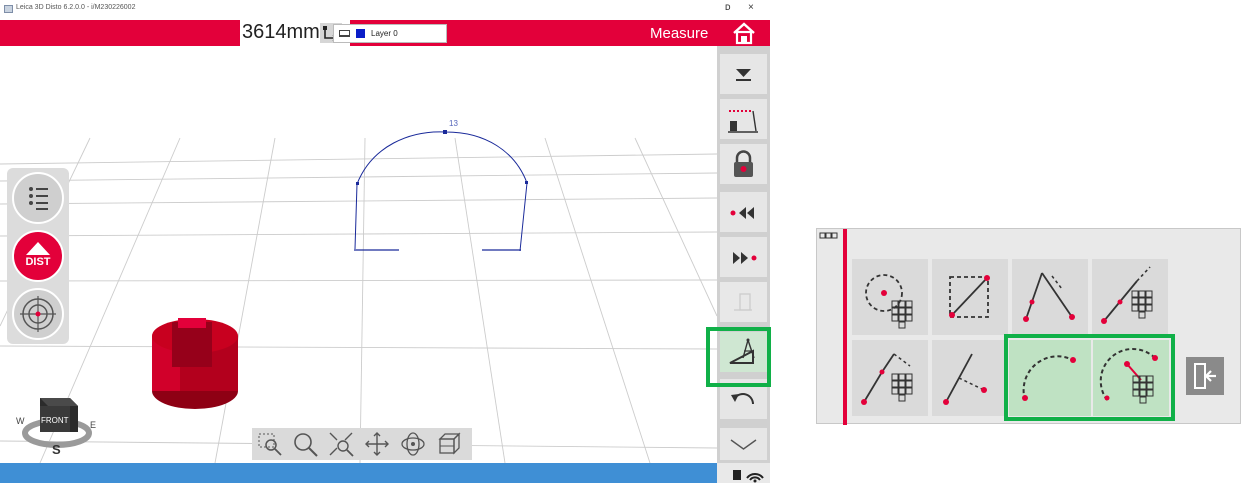 This screenshot has height=483, width=1241. I want to click on orbit-button, so click(413, 444).